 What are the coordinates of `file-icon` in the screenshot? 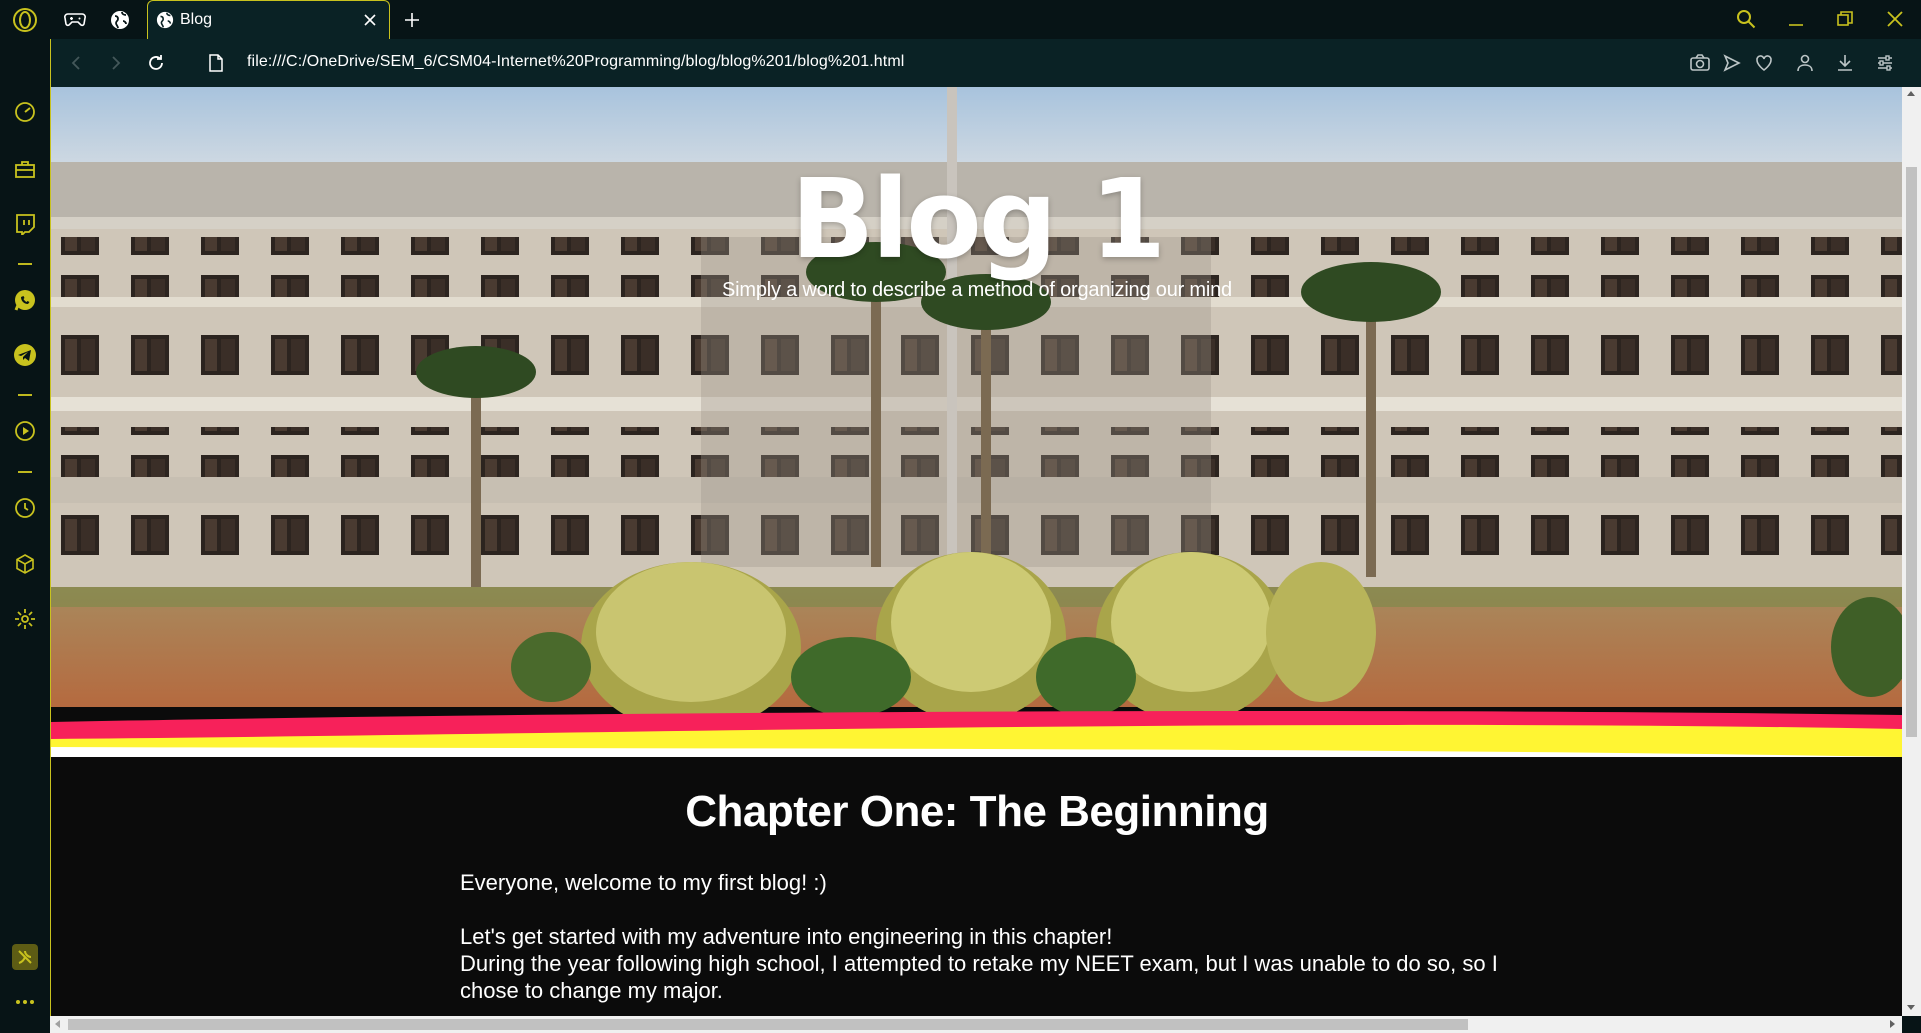 It's located at (216, 63).